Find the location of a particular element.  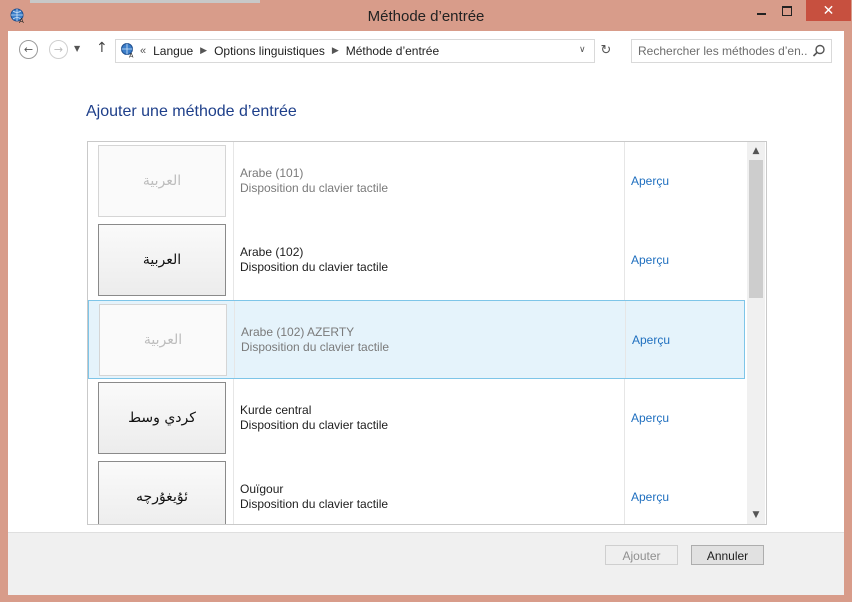

search-icon is located at coordinates (819, 51).